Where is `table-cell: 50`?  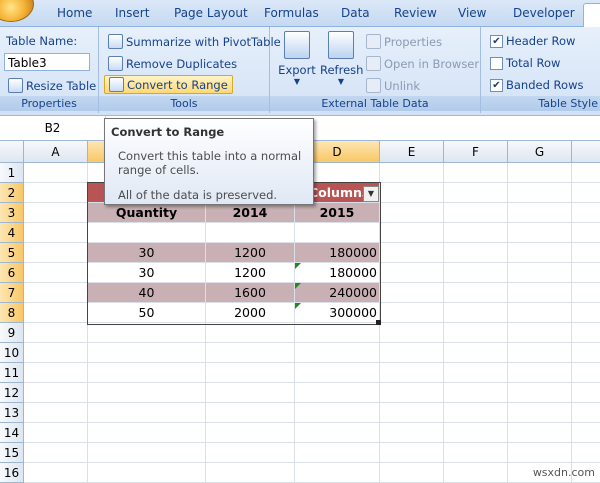 table-cell: 50 is located at coordinates (147, 313).